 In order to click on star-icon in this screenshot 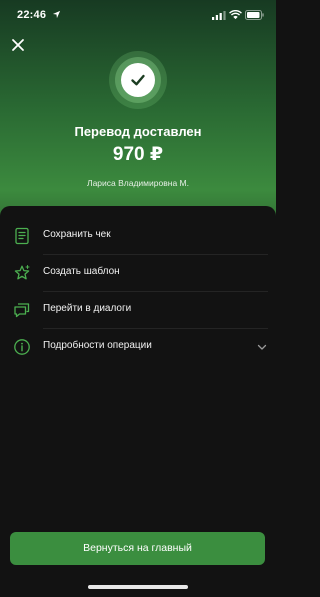, I will do `click(22, 272)`.